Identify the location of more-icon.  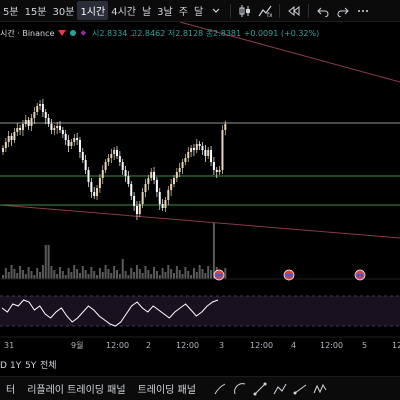
(363, 11).